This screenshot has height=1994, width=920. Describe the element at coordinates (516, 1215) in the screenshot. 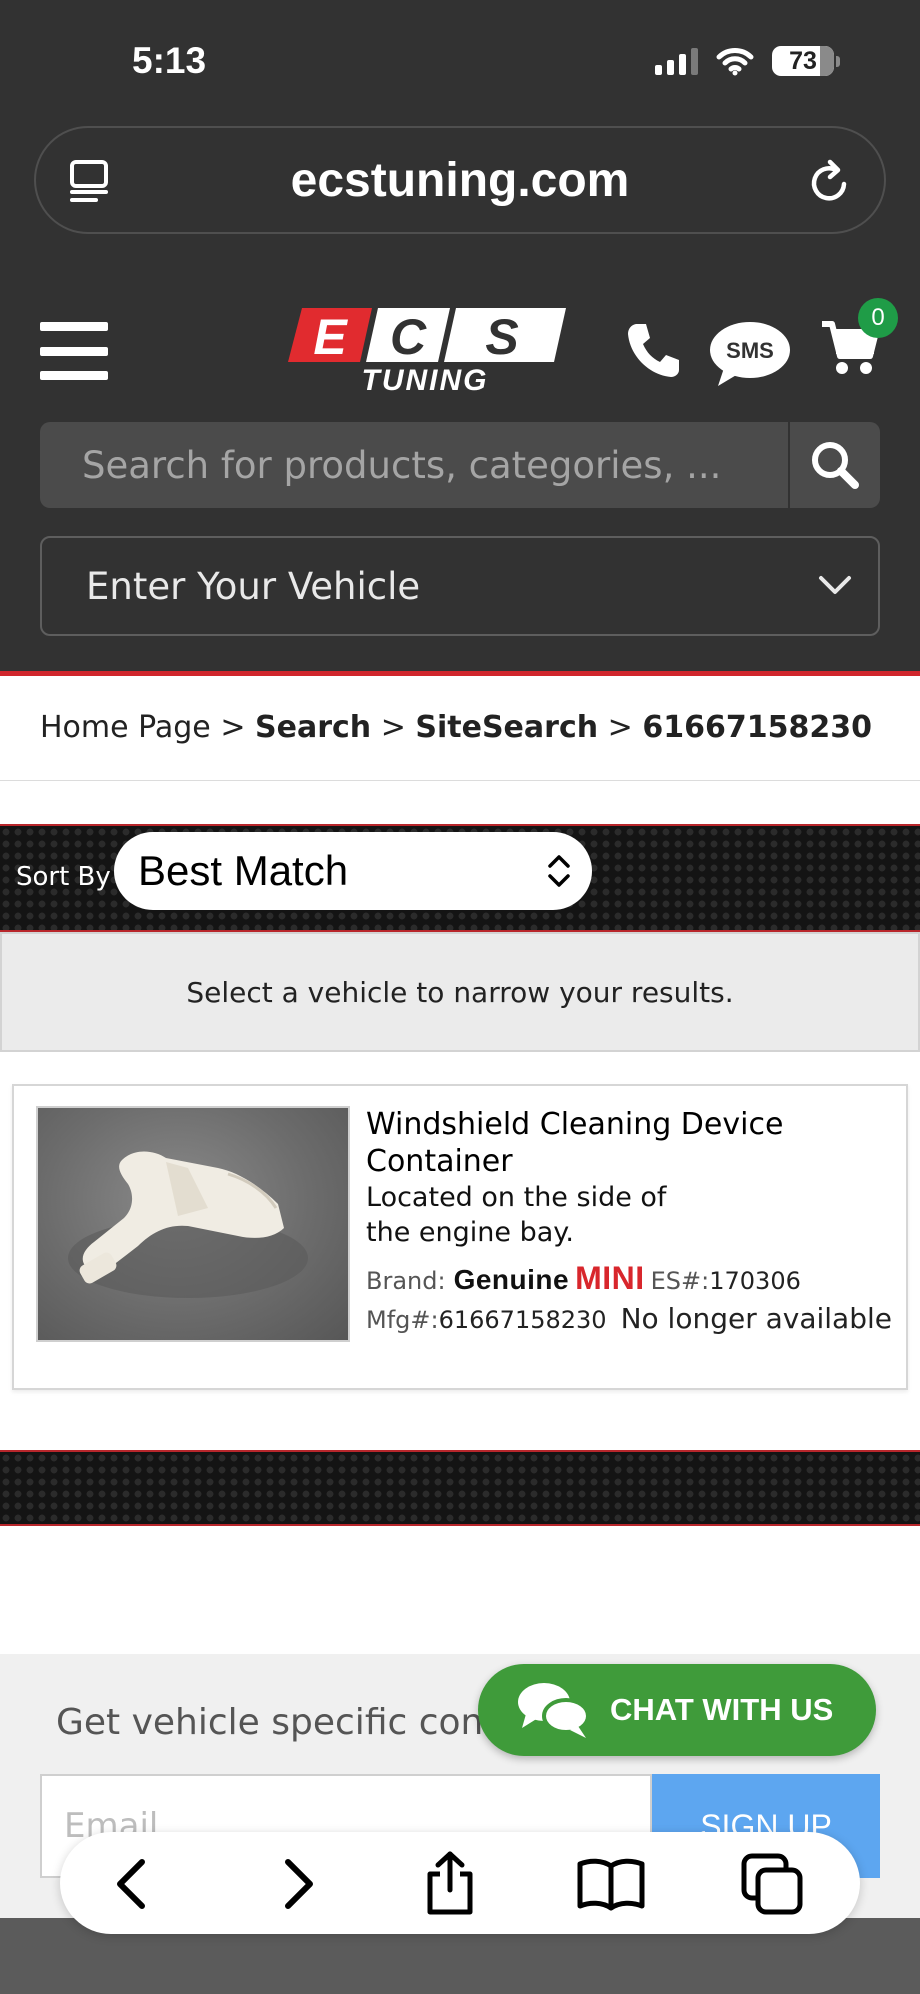

I see `product-description: Located on the side of the engine bay.` at that location.